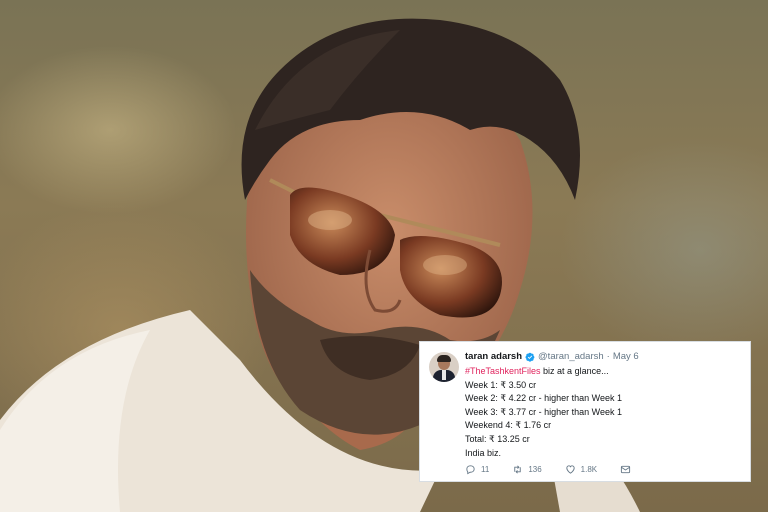 The width and height of the screenshot is (768, 512). I want to click on like-button: 1.8K, so click(581, 469).